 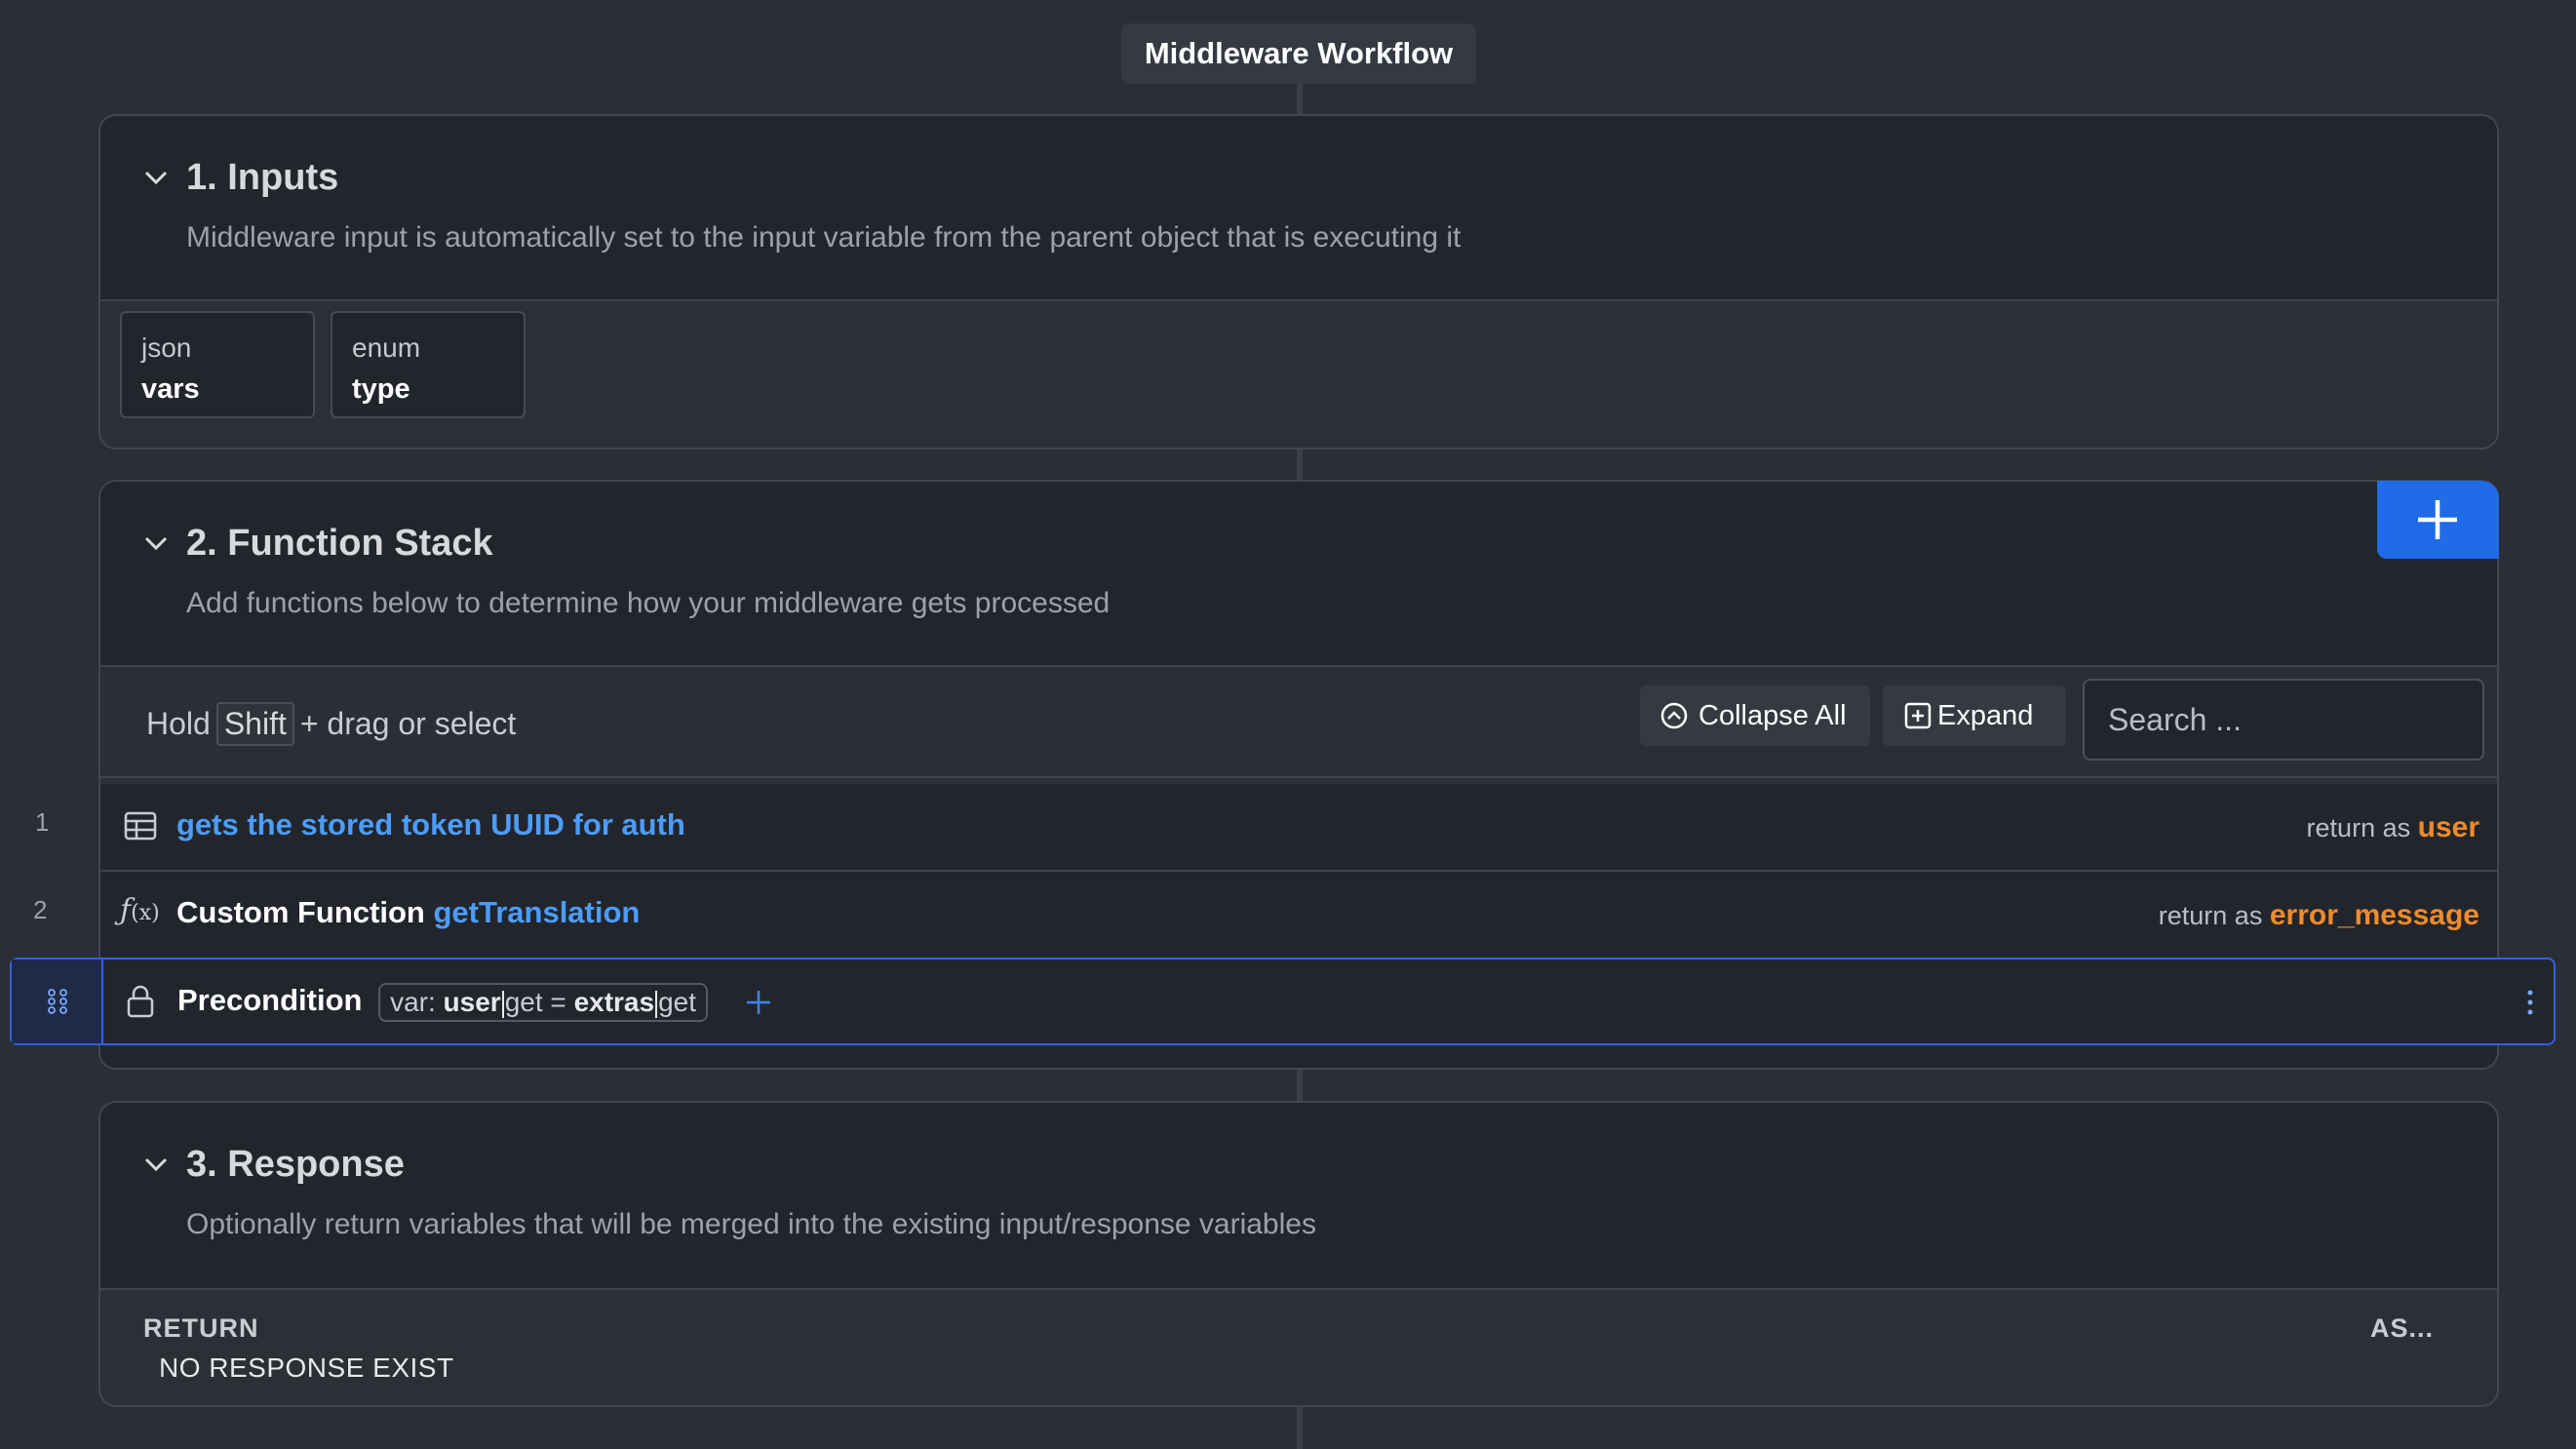 I want to click on return-variable: user, so click(x=2448, y=827).